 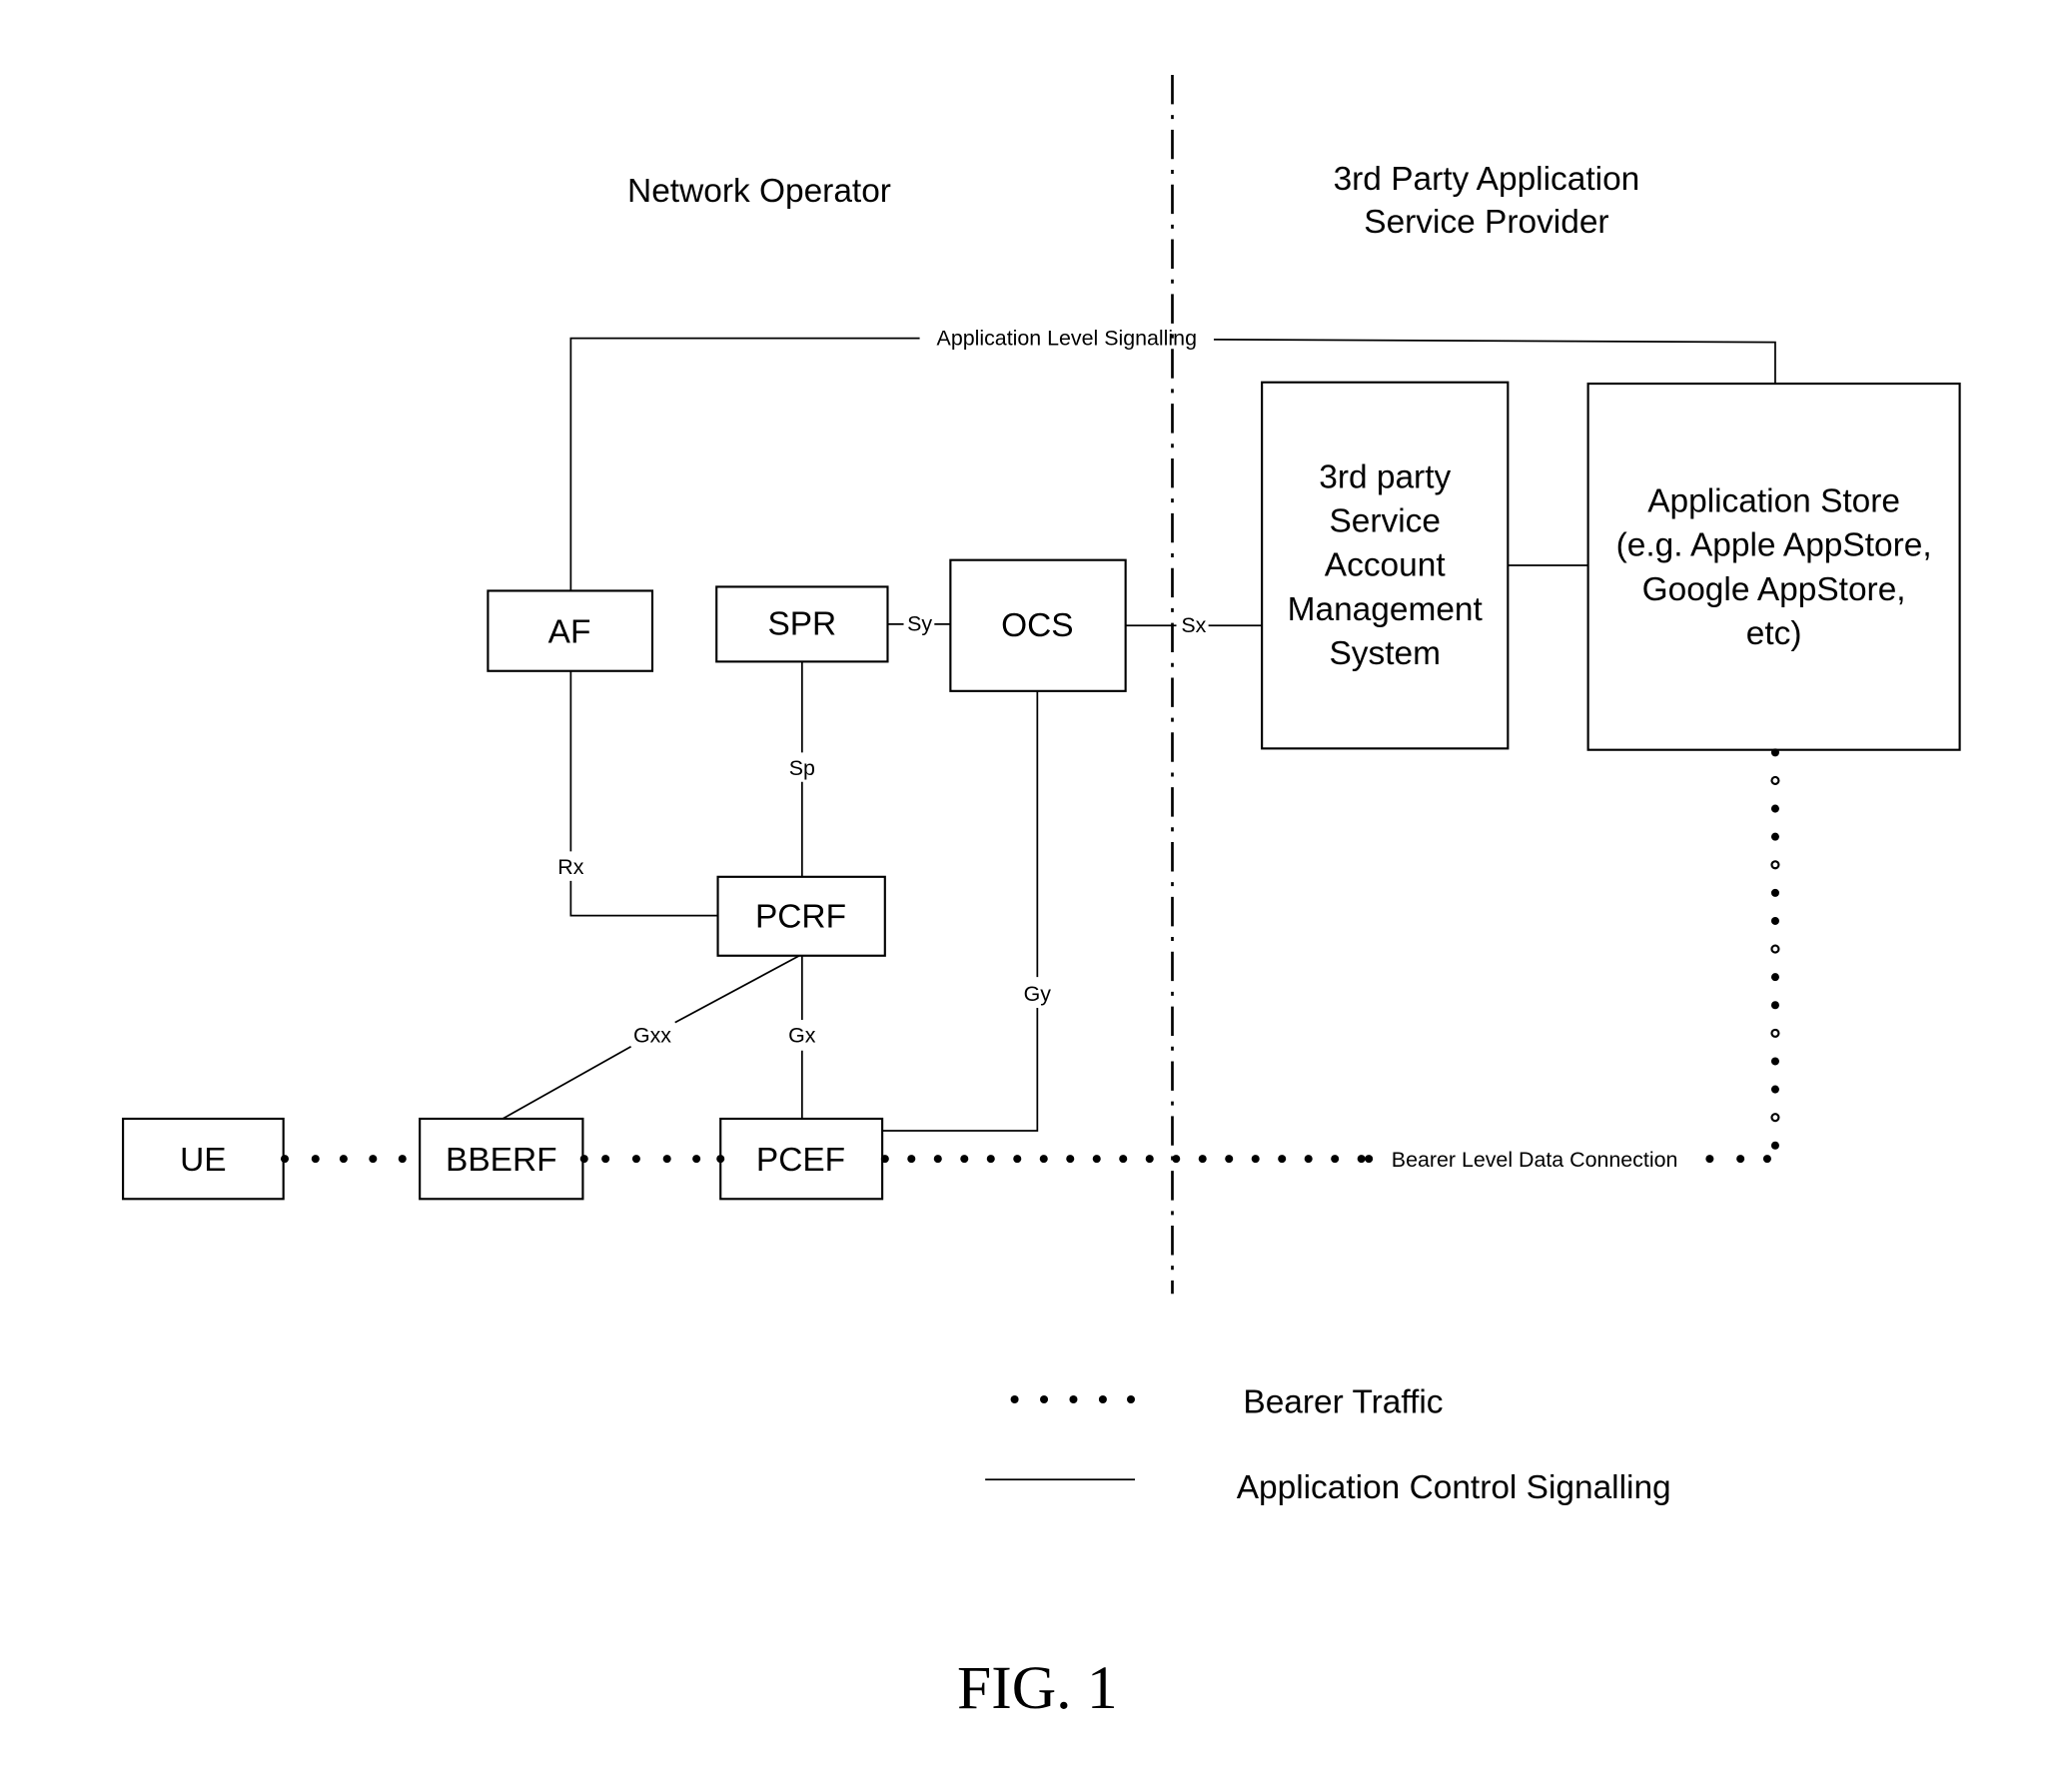 I want to click on pcef-label: PCEF, so click(x=800, y=1161).